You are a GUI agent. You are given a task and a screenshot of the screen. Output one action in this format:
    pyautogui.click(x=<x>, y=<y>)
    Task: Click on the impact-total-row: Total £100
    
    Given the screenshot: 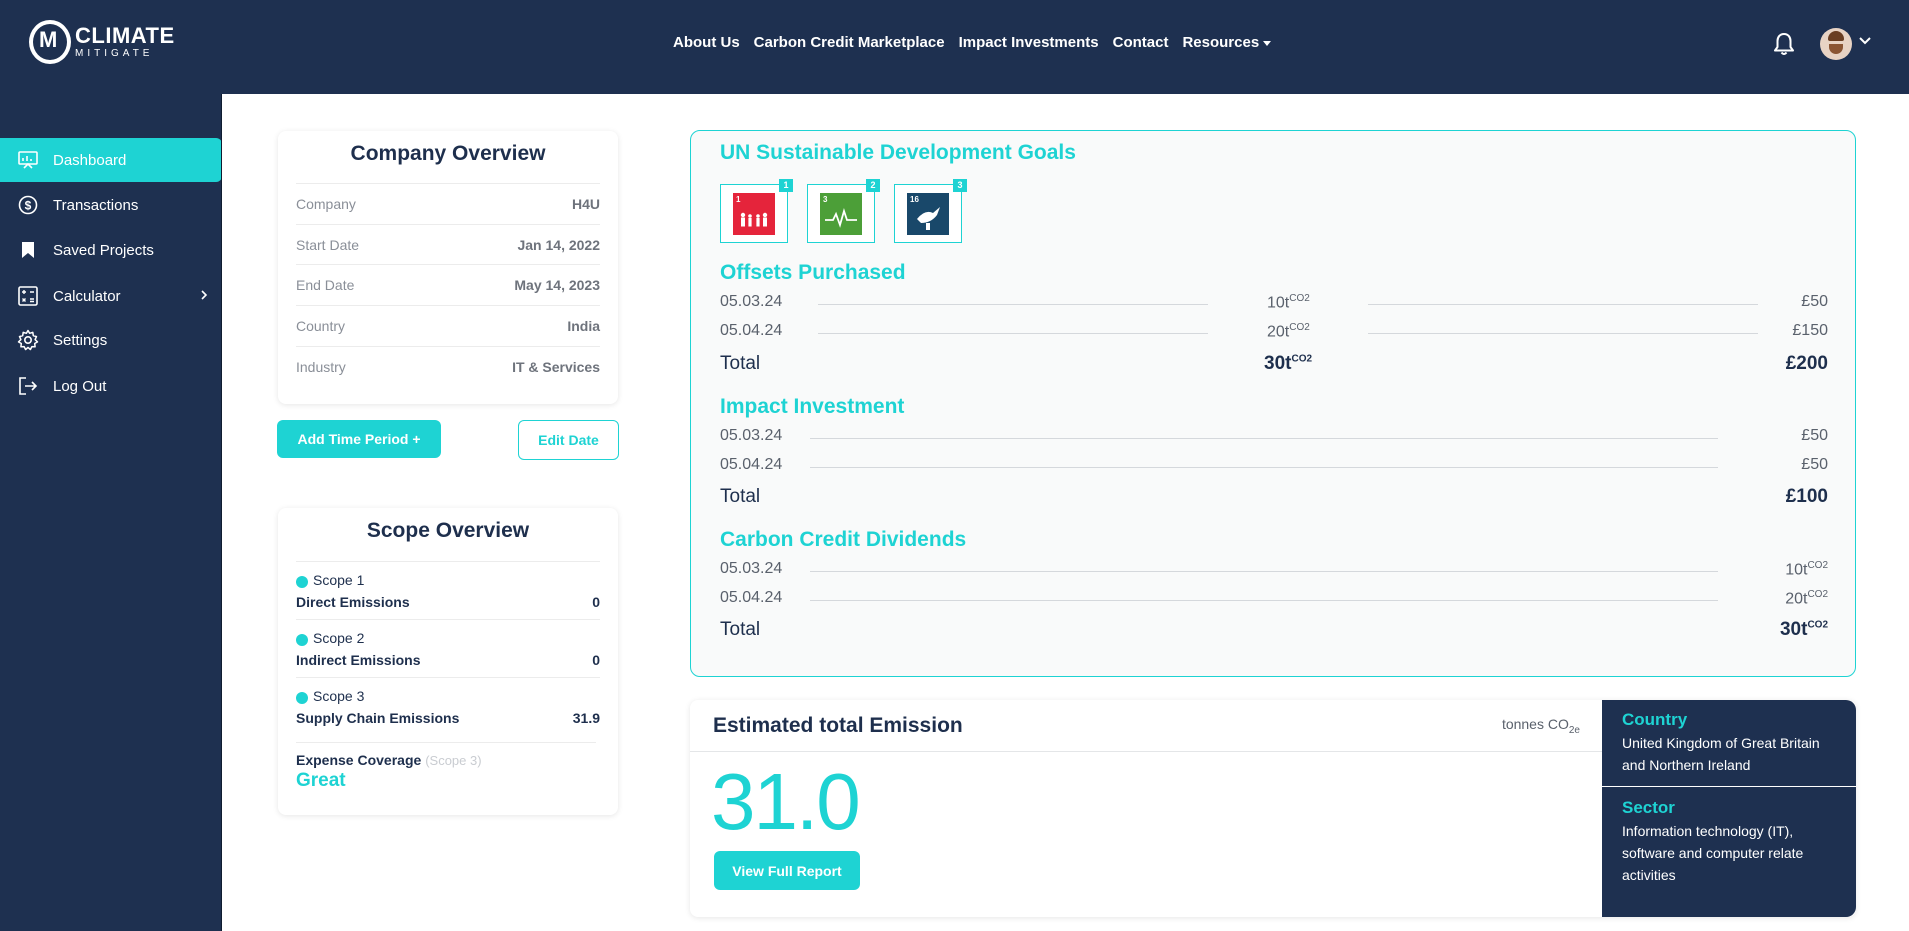 What is the action you would take?
    pyautogui.click(x=1274, y=498)
    